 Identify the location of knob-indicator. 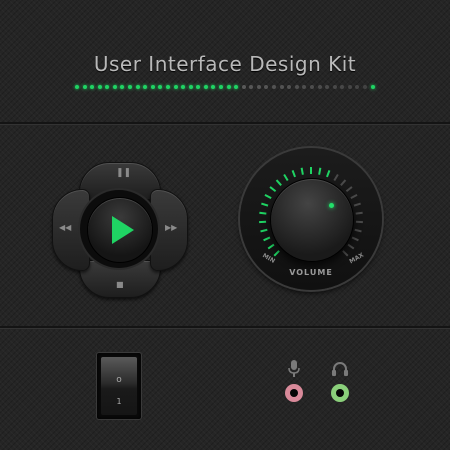
(331, 205).